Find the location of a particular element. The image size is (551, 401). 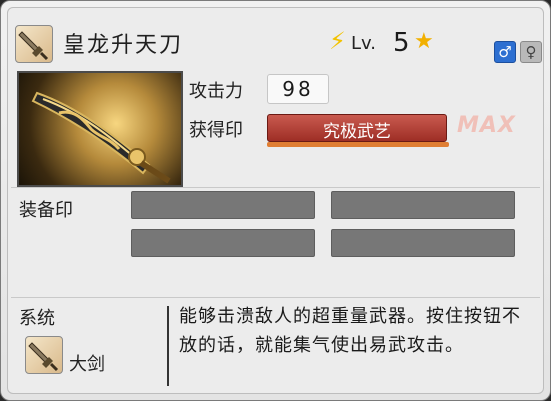

attack-value-box: 98 is located at coordinates (298, 89).